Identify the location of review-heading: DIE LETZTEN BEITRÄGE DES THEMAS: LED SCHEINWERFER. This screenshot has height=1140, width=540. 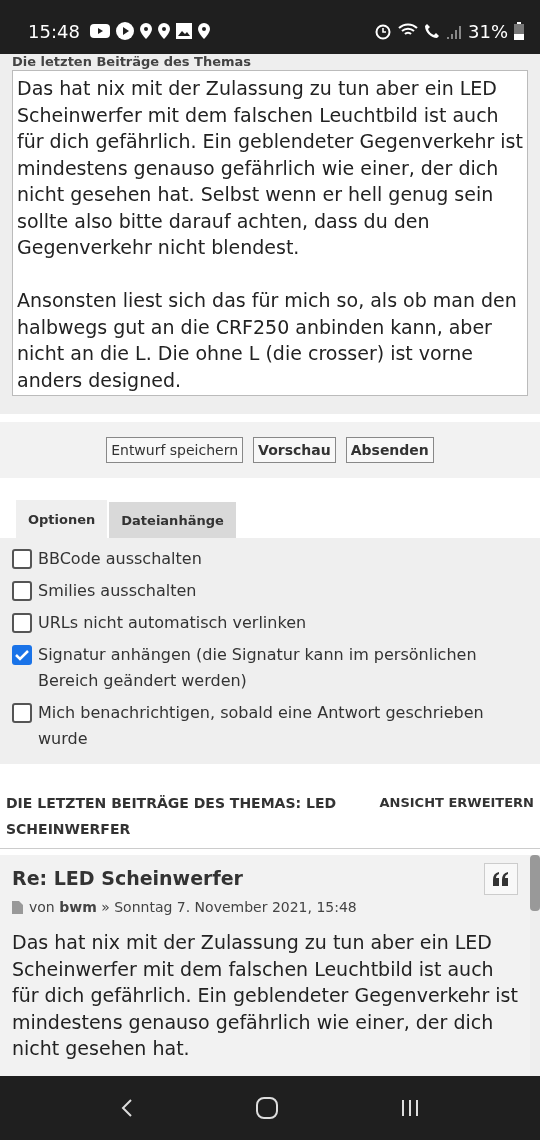
(172, 816).